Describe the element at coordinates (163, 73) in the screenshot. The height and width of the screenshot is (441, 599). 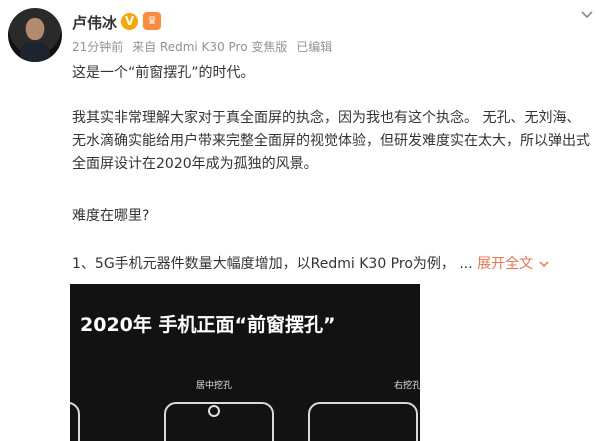
I see `post-paragraph-1: 这是一个“前窗摆孔”的时代。` at that location.